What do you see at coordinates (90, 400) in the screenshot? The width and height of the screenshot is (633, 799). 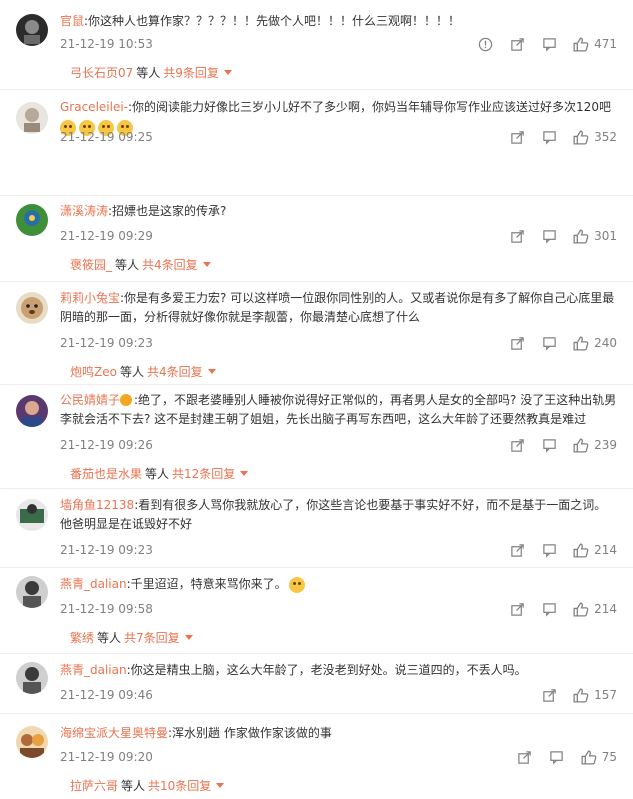 I see `comment-username: 公民婧婧子` at bounding box center [90, 400].